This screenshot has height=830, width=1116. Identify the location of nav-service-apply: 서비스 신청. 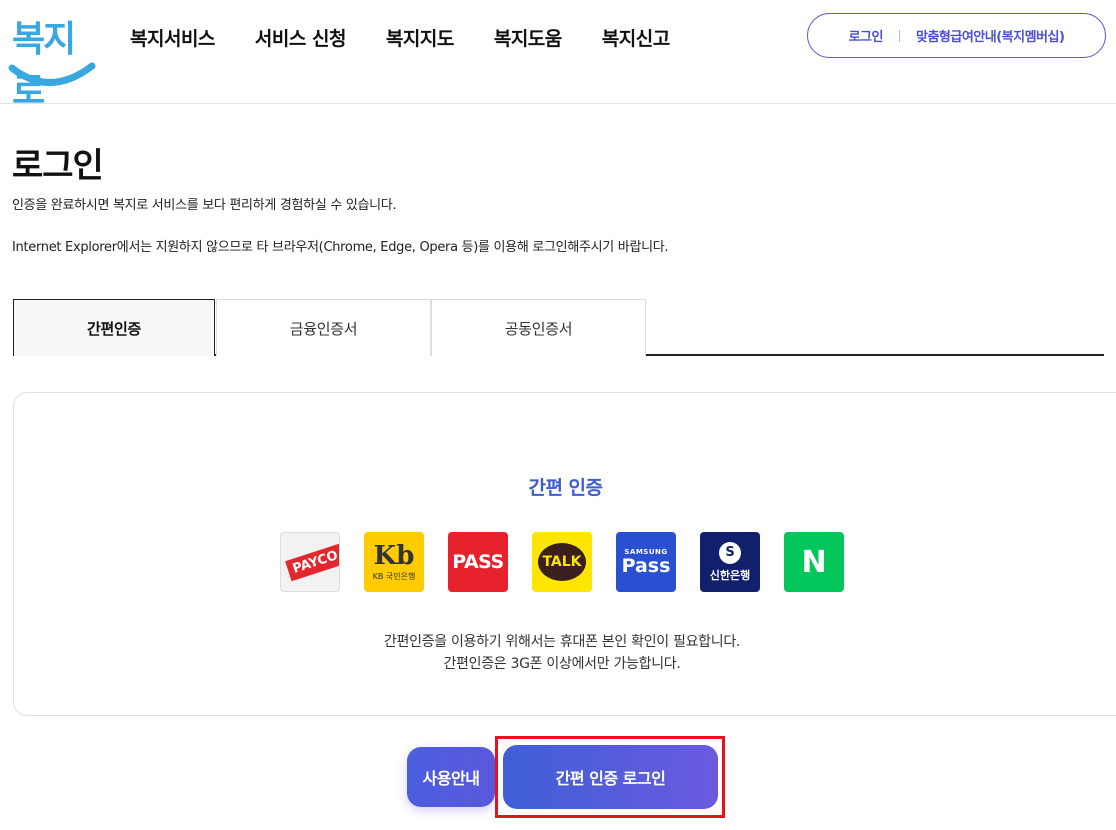
(301, 37).